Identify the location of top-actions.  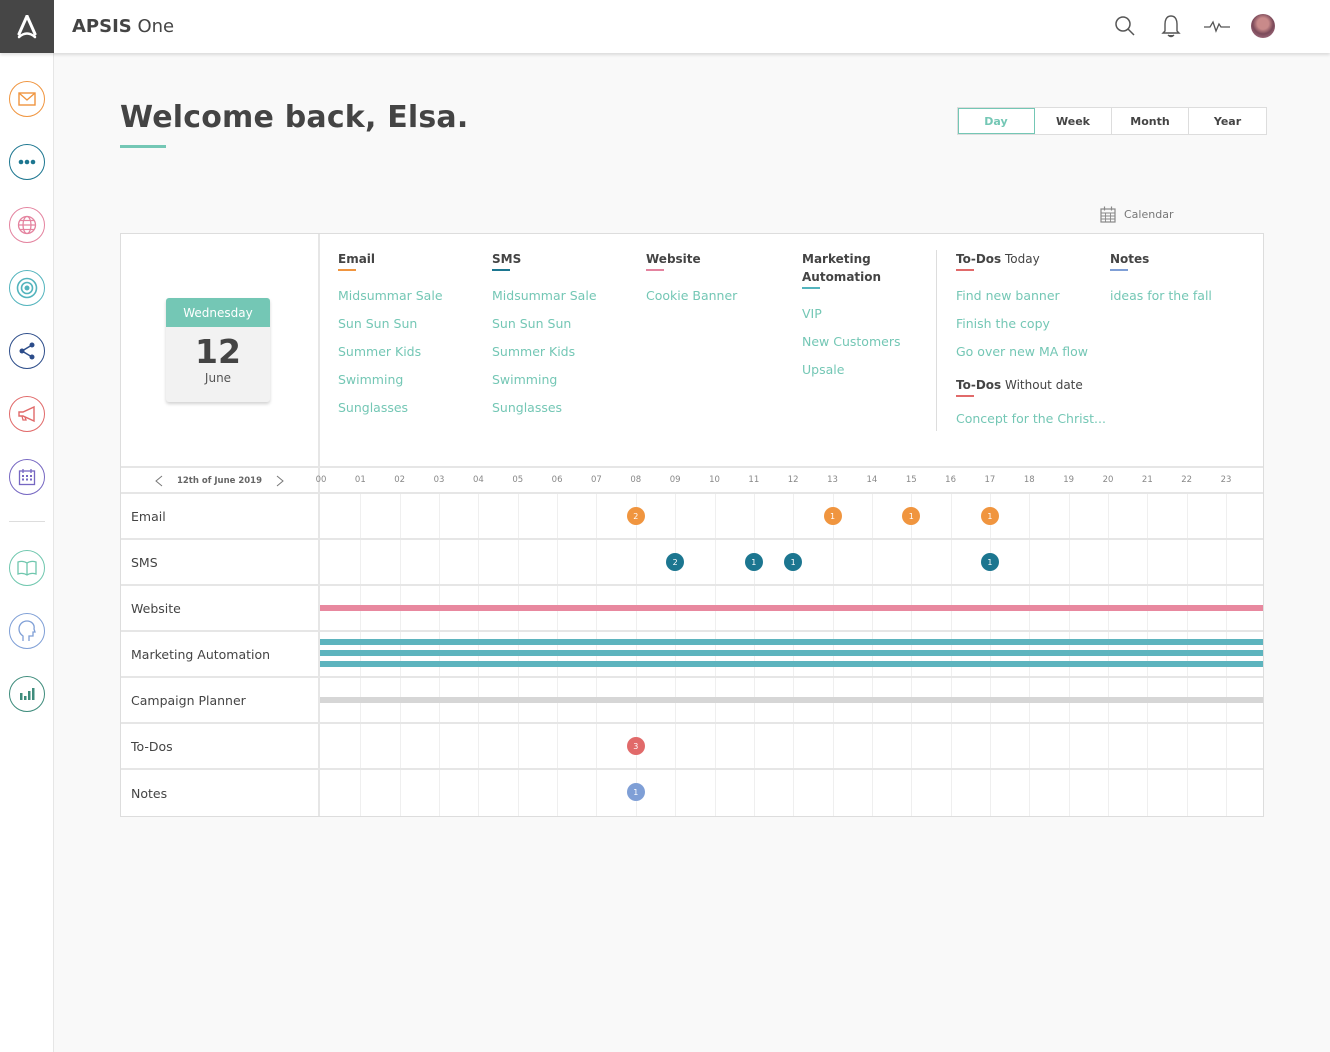
(1194, 26).